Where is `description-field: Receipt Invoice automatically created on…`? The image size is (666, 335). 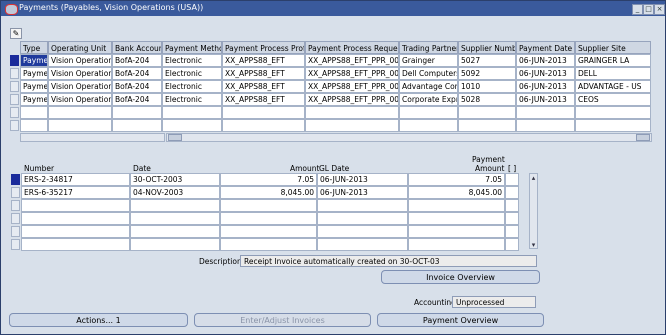 description-field: Receipt Invoice automatically created on… is located at coordinates (388, 261).